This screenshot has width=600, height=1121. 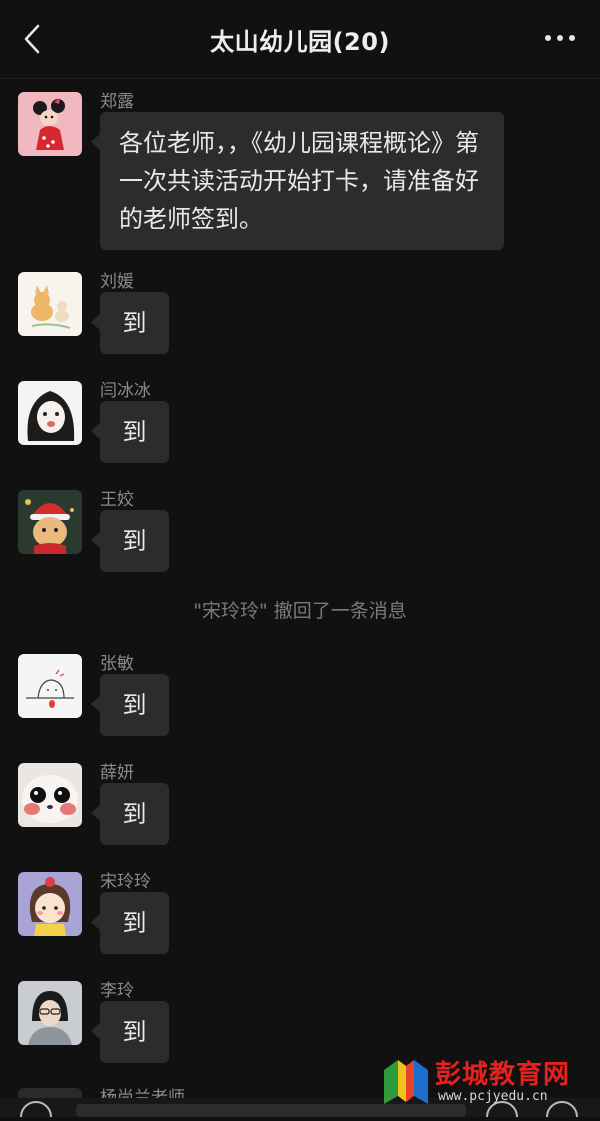 I want to click on girl-sketch-avatar-icon, so click(x=50, y=413).